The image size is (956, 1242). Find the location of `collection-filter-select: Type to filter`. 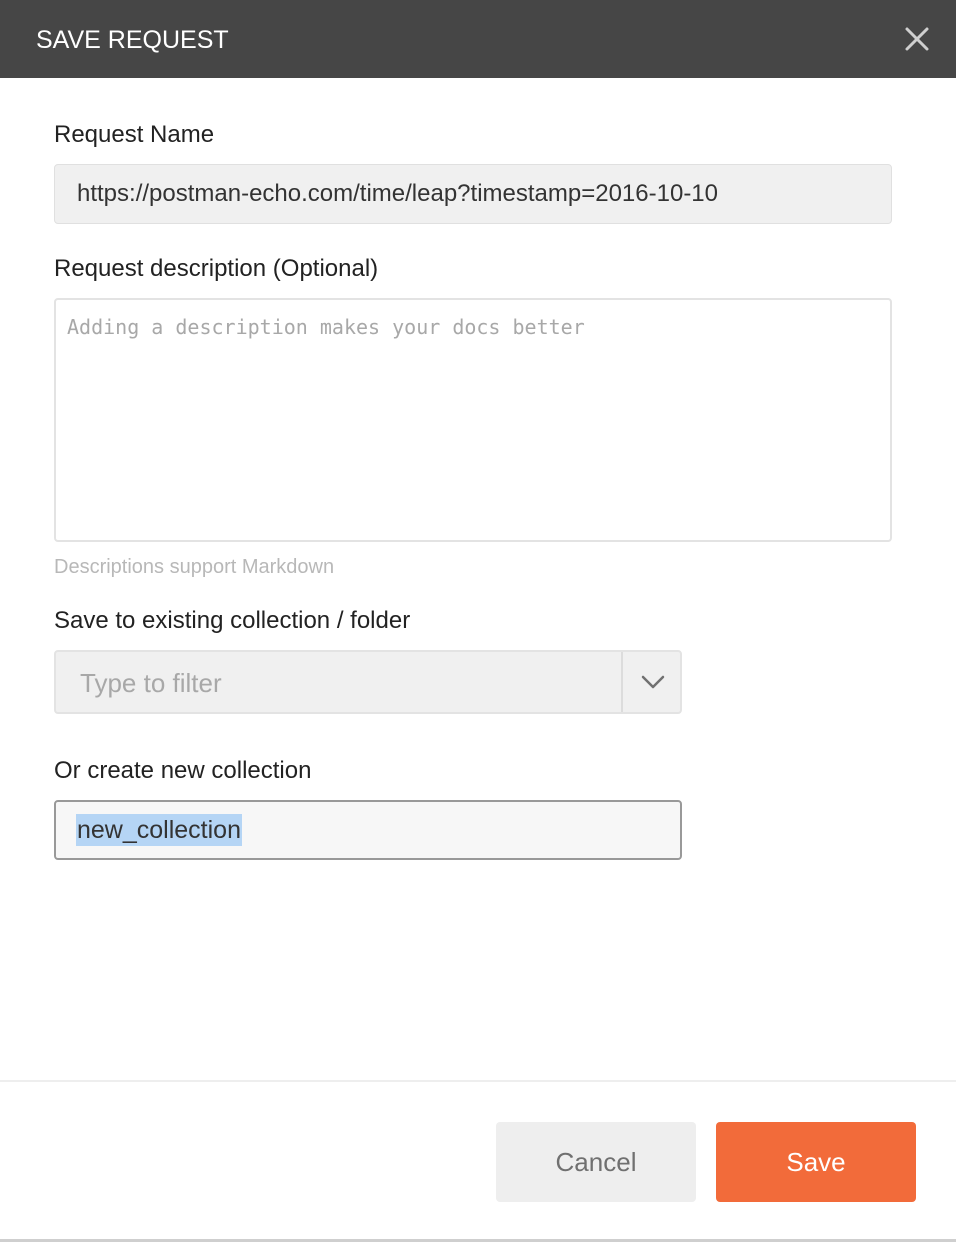

collection-filter-select: Type to filter is located at coordinates (368, 682).